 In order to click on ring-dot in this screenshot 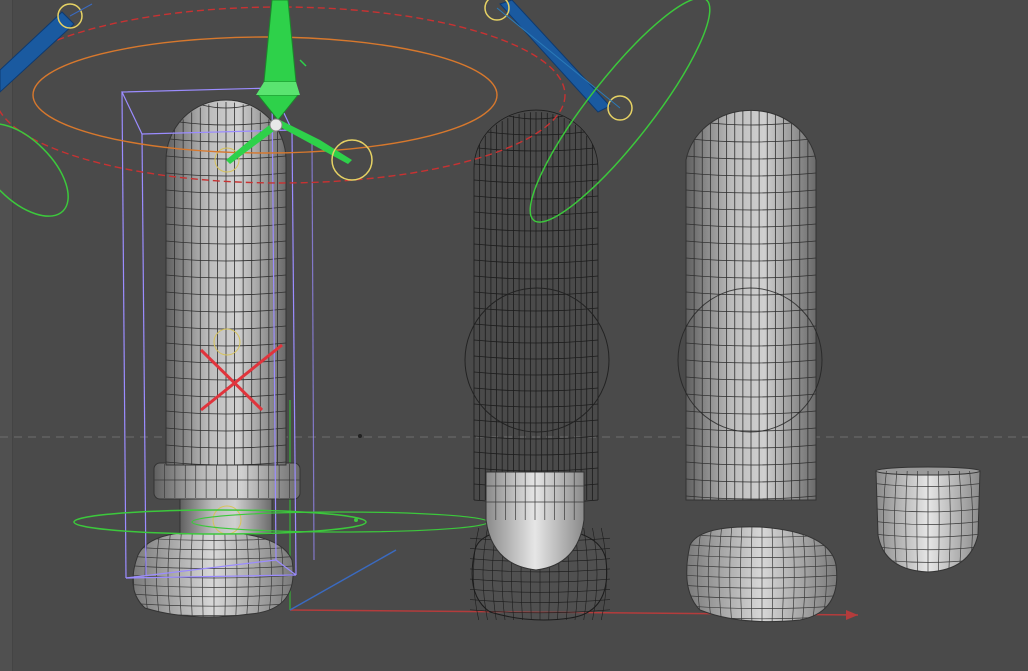, I will do `click(356, 520)`.